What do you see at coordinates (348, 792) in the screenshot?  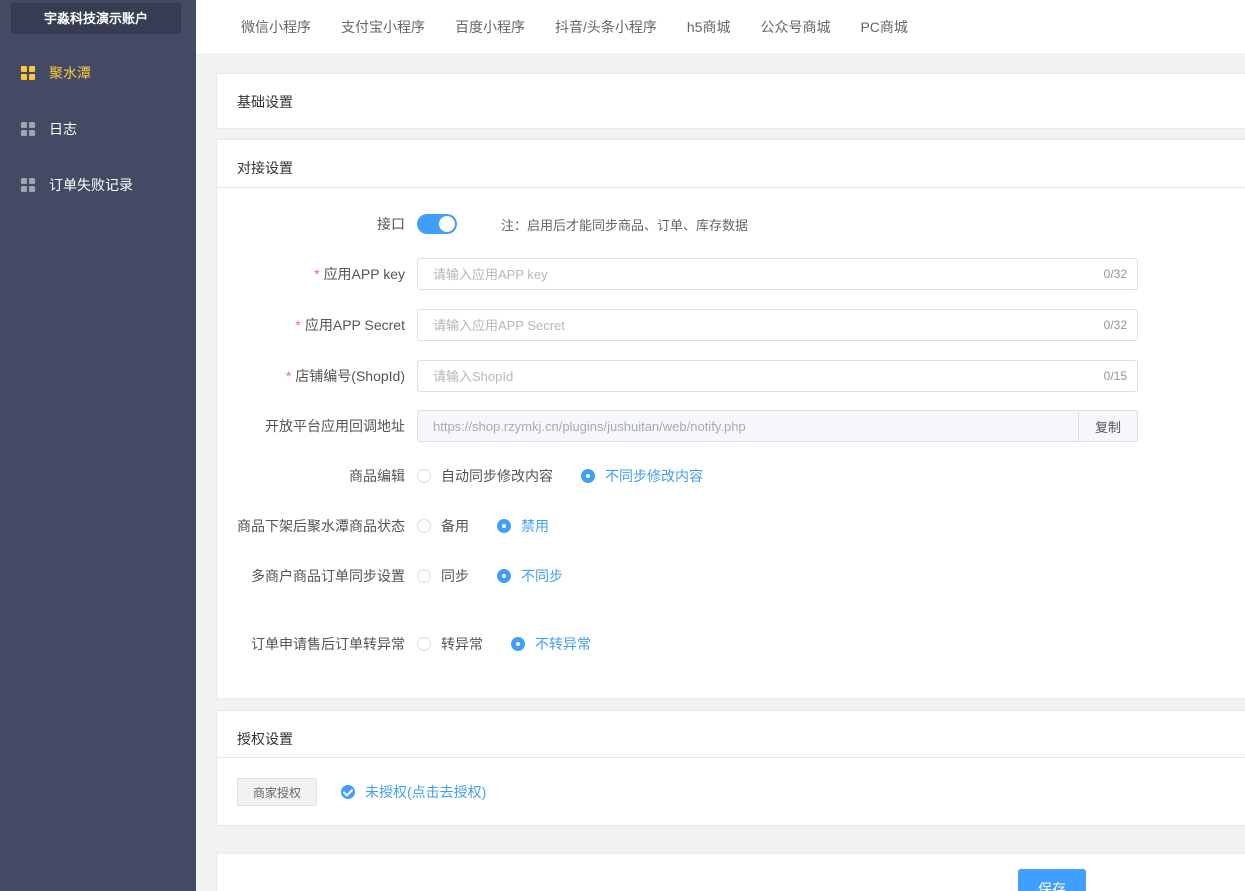 I see `check-circle-icon` at bounding box center [348, 792].